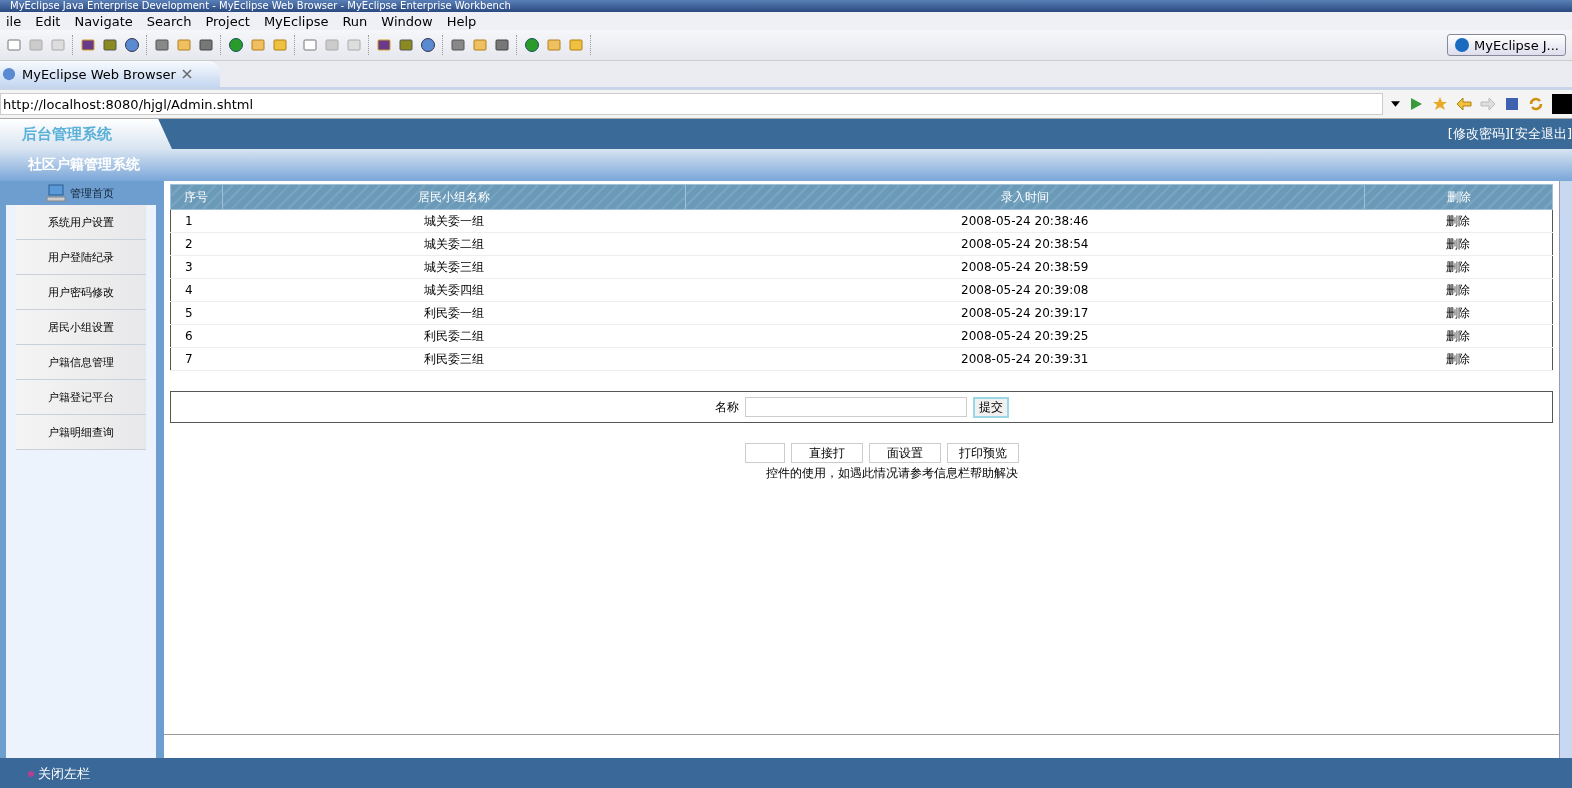 The height and width of the screenshot is (788, 1572). I want to click on sidebar-item: 居民小组设置, so click(81, 327).